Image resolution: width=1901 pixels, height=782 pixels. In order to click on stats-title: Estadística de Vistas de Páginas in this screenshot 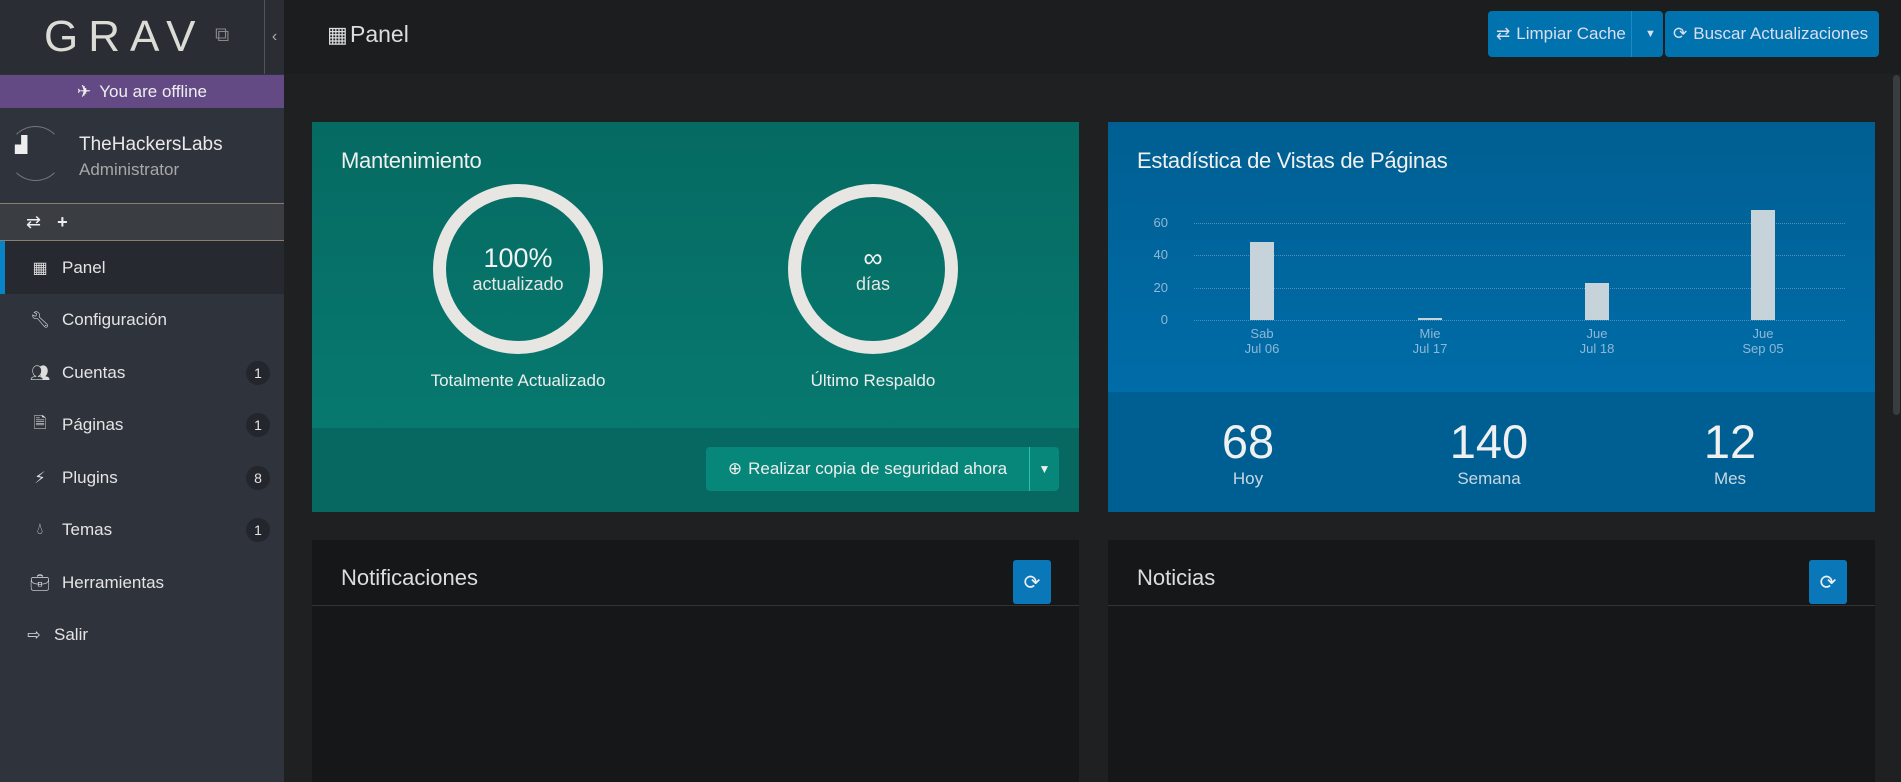, I will do `click(1292, 160)`.